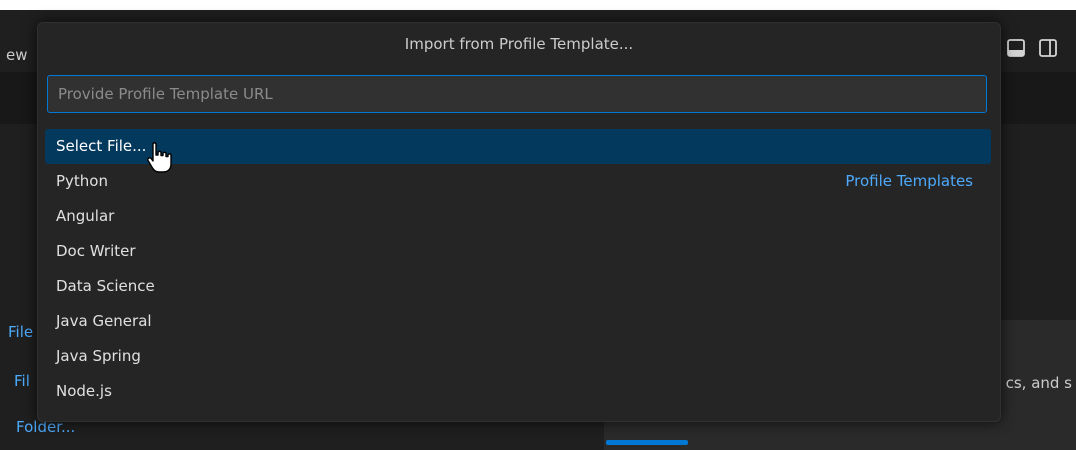 This screenshot has height=450, width=1076. Describe the element at coordinates (518, 286) in the screenshot. I see `list-item-data-science: Data Science` at that location.